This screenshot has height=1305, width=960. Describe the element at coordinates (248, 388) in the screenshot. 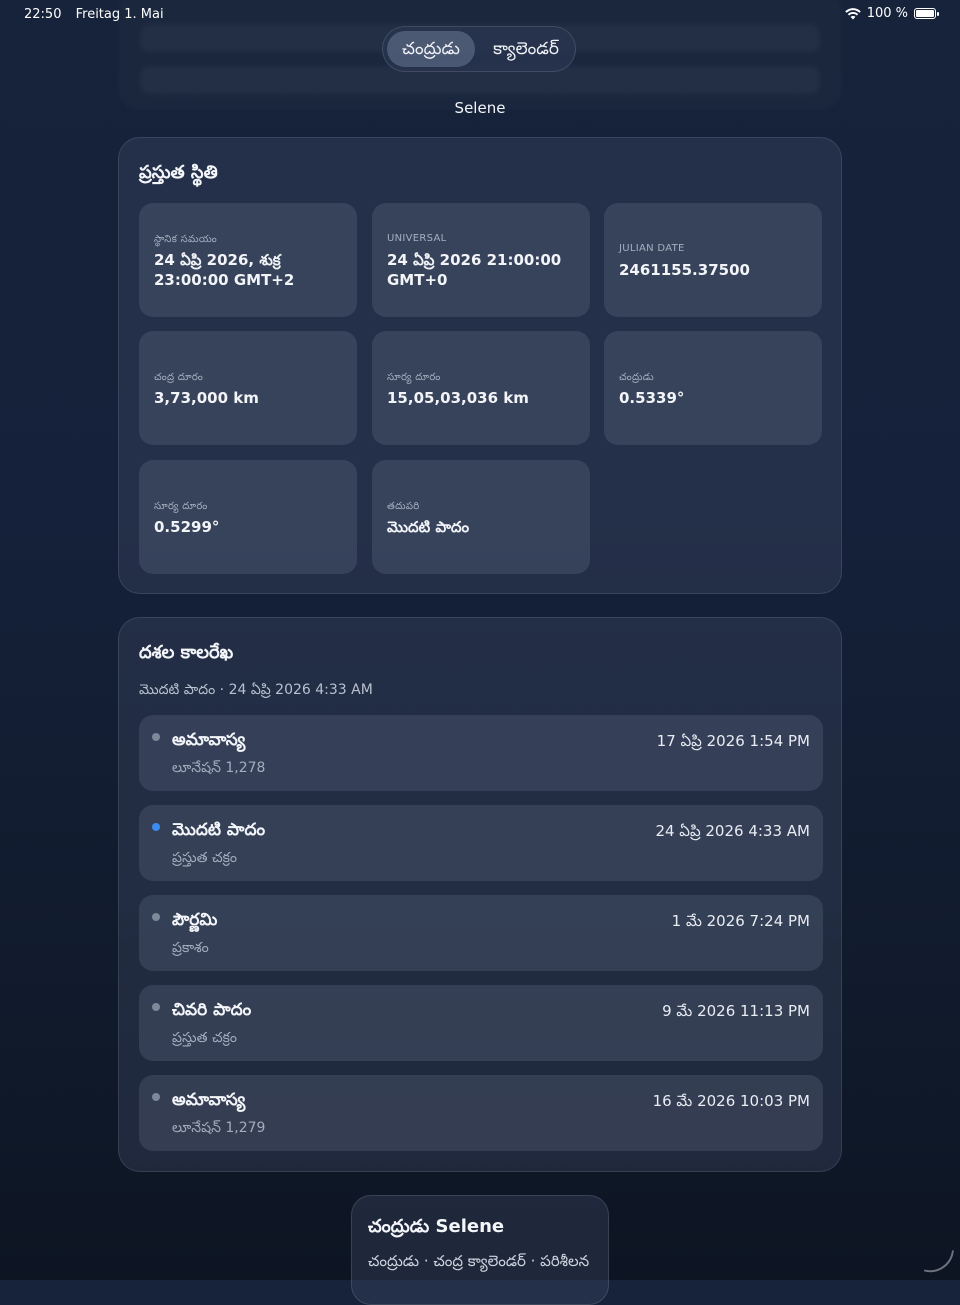

I see `tile-moon-distance: చంద్ర దూరం 3,73,000 km` at that location.